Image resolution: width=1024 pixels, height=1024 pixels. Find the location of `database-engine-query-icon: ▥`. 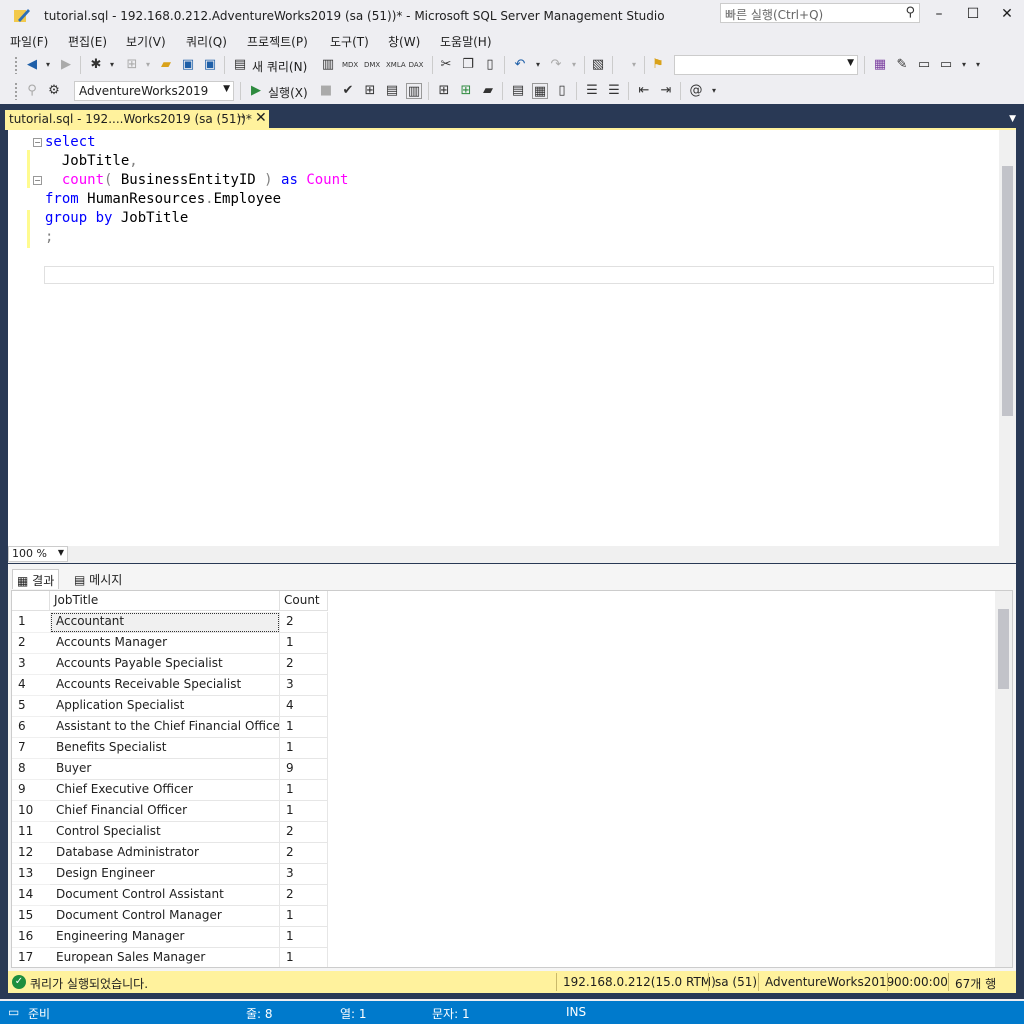

database-engine-query-icon: ▥ is located at coordinates (328, 65).